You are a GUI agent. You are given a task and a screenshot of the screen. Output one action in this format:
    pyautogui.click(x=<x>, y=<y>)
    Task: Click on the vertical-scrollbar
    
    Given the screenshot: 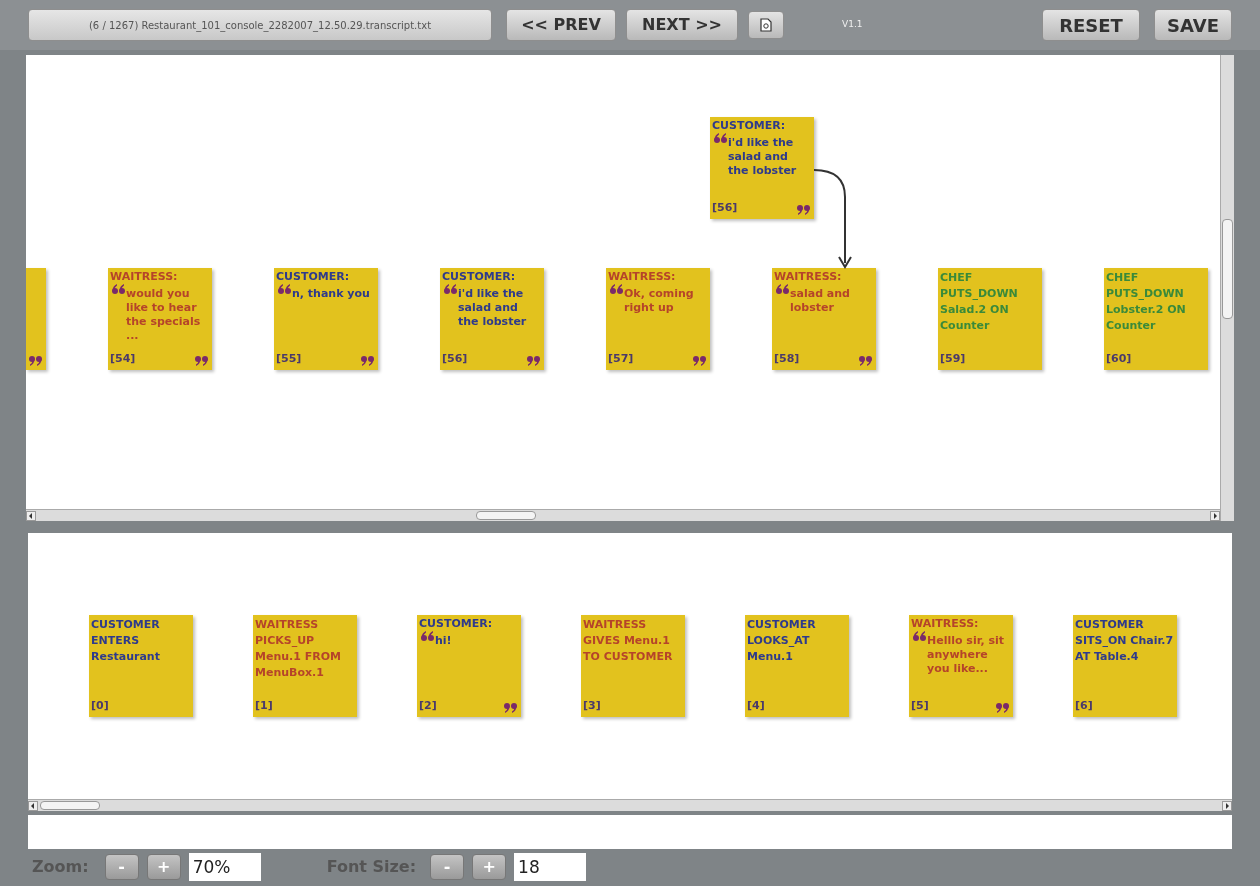 What is the action you would take?
    pyautogui.click(x=1227, y=288)
    